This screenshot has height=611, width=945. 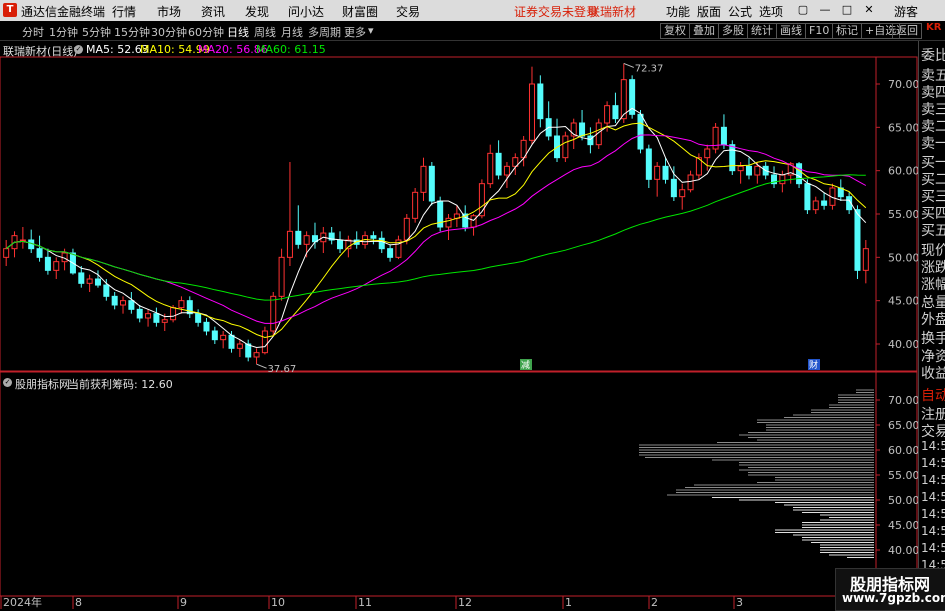 I want to click on indicator-name: 股朋指标网, so click(x=42, y=384).